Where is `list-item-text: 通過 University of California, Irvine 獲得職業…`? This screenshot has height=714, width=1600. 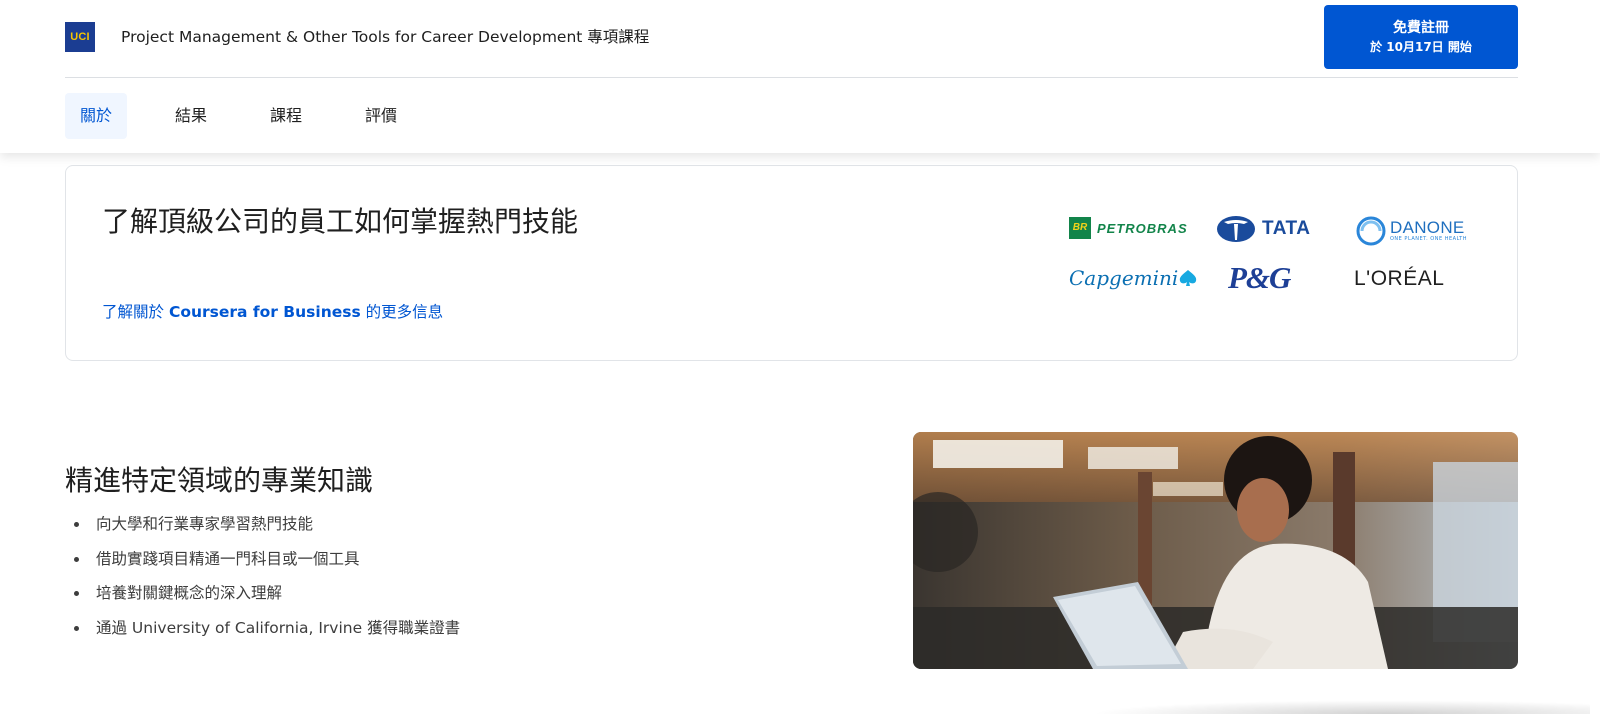
list-item-text: 通過 University of California, Irvine 獲得職業… is located at coordinates (278, 627).